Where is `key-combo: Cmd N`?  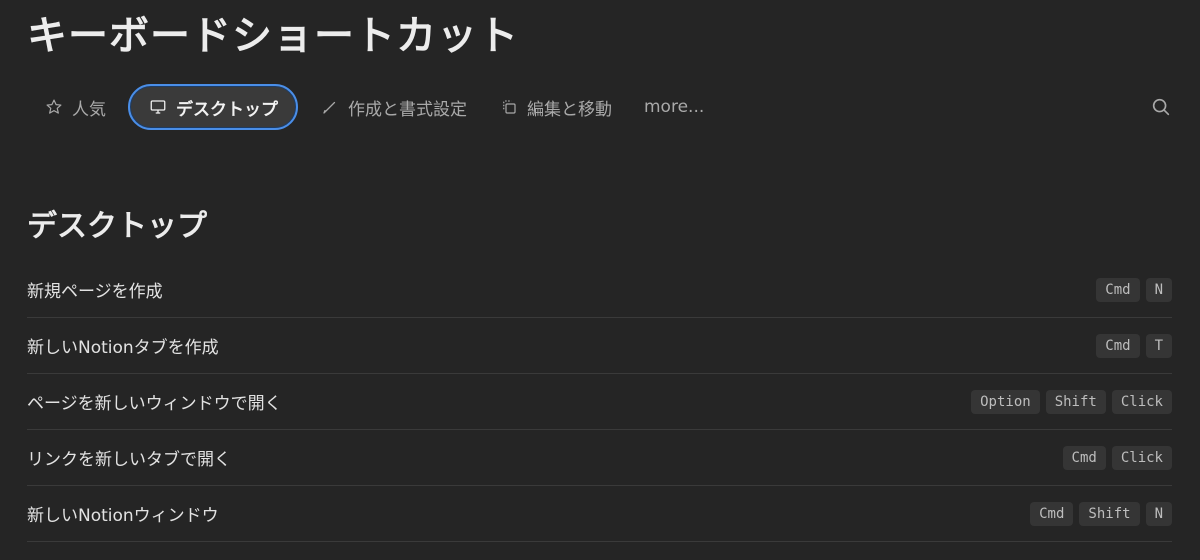 key-combo: Cmd N is located at coordinates (1134, 289).